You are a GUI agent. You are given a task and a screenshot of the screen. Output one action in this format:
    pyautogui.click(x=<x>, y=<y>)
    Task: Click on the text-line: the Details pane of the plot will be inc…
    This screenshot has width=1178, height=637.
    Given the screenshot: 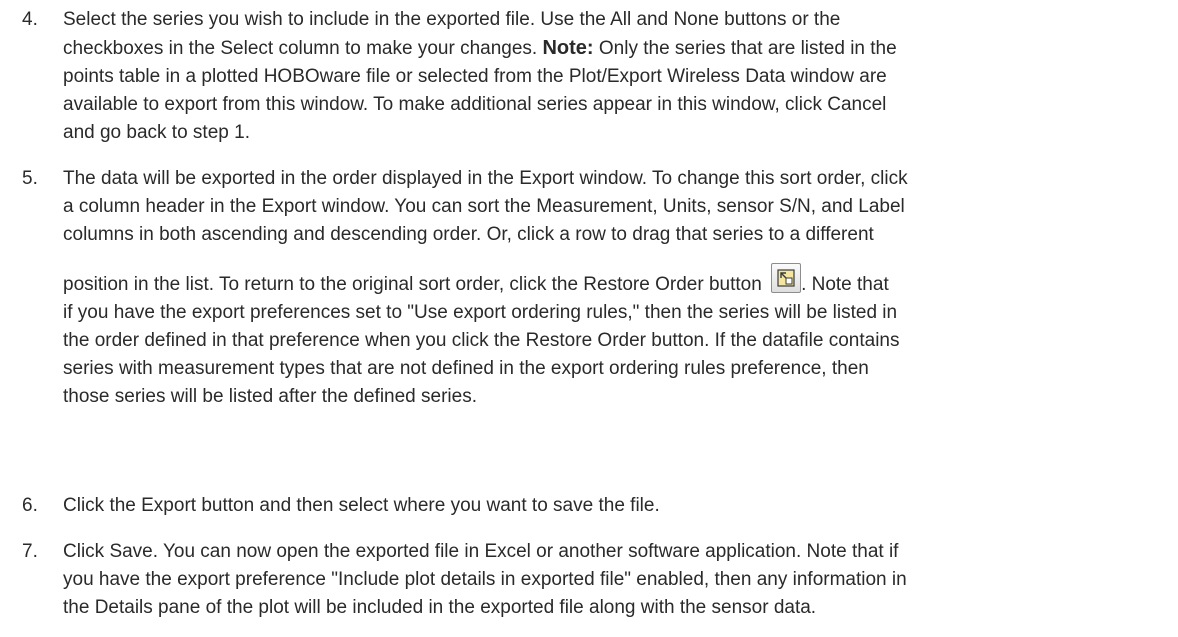 What is the action you would take?
    pyautogui.click(x=440, y=607)
    